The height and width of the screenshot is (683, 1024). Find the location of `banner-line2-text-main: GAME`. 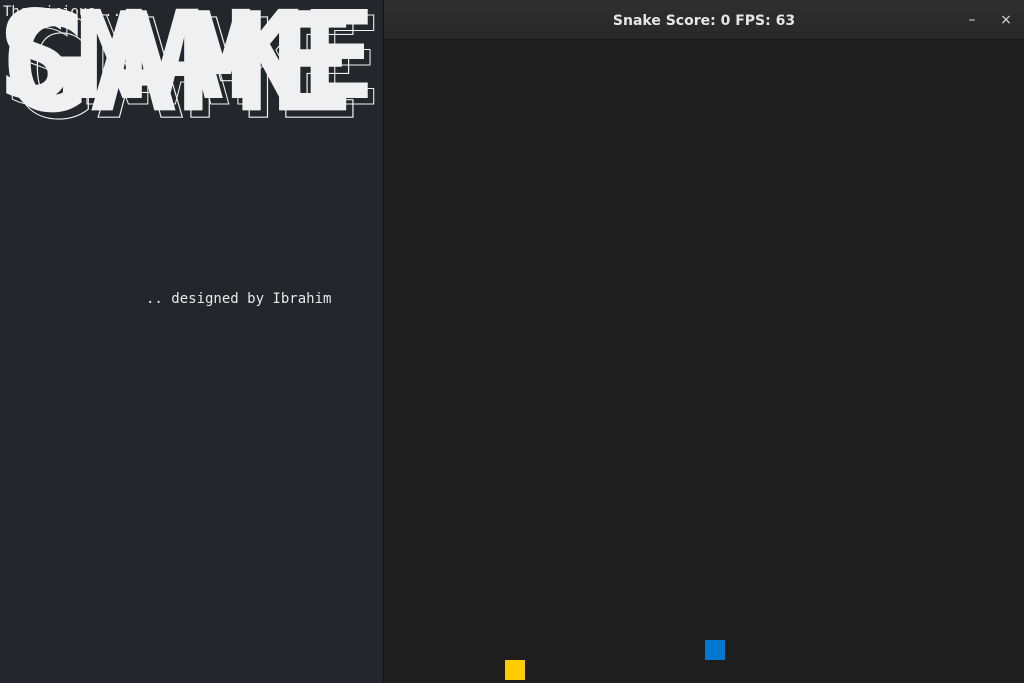

banner-line2-text-main: GAME is located at coordinates (178, 65).